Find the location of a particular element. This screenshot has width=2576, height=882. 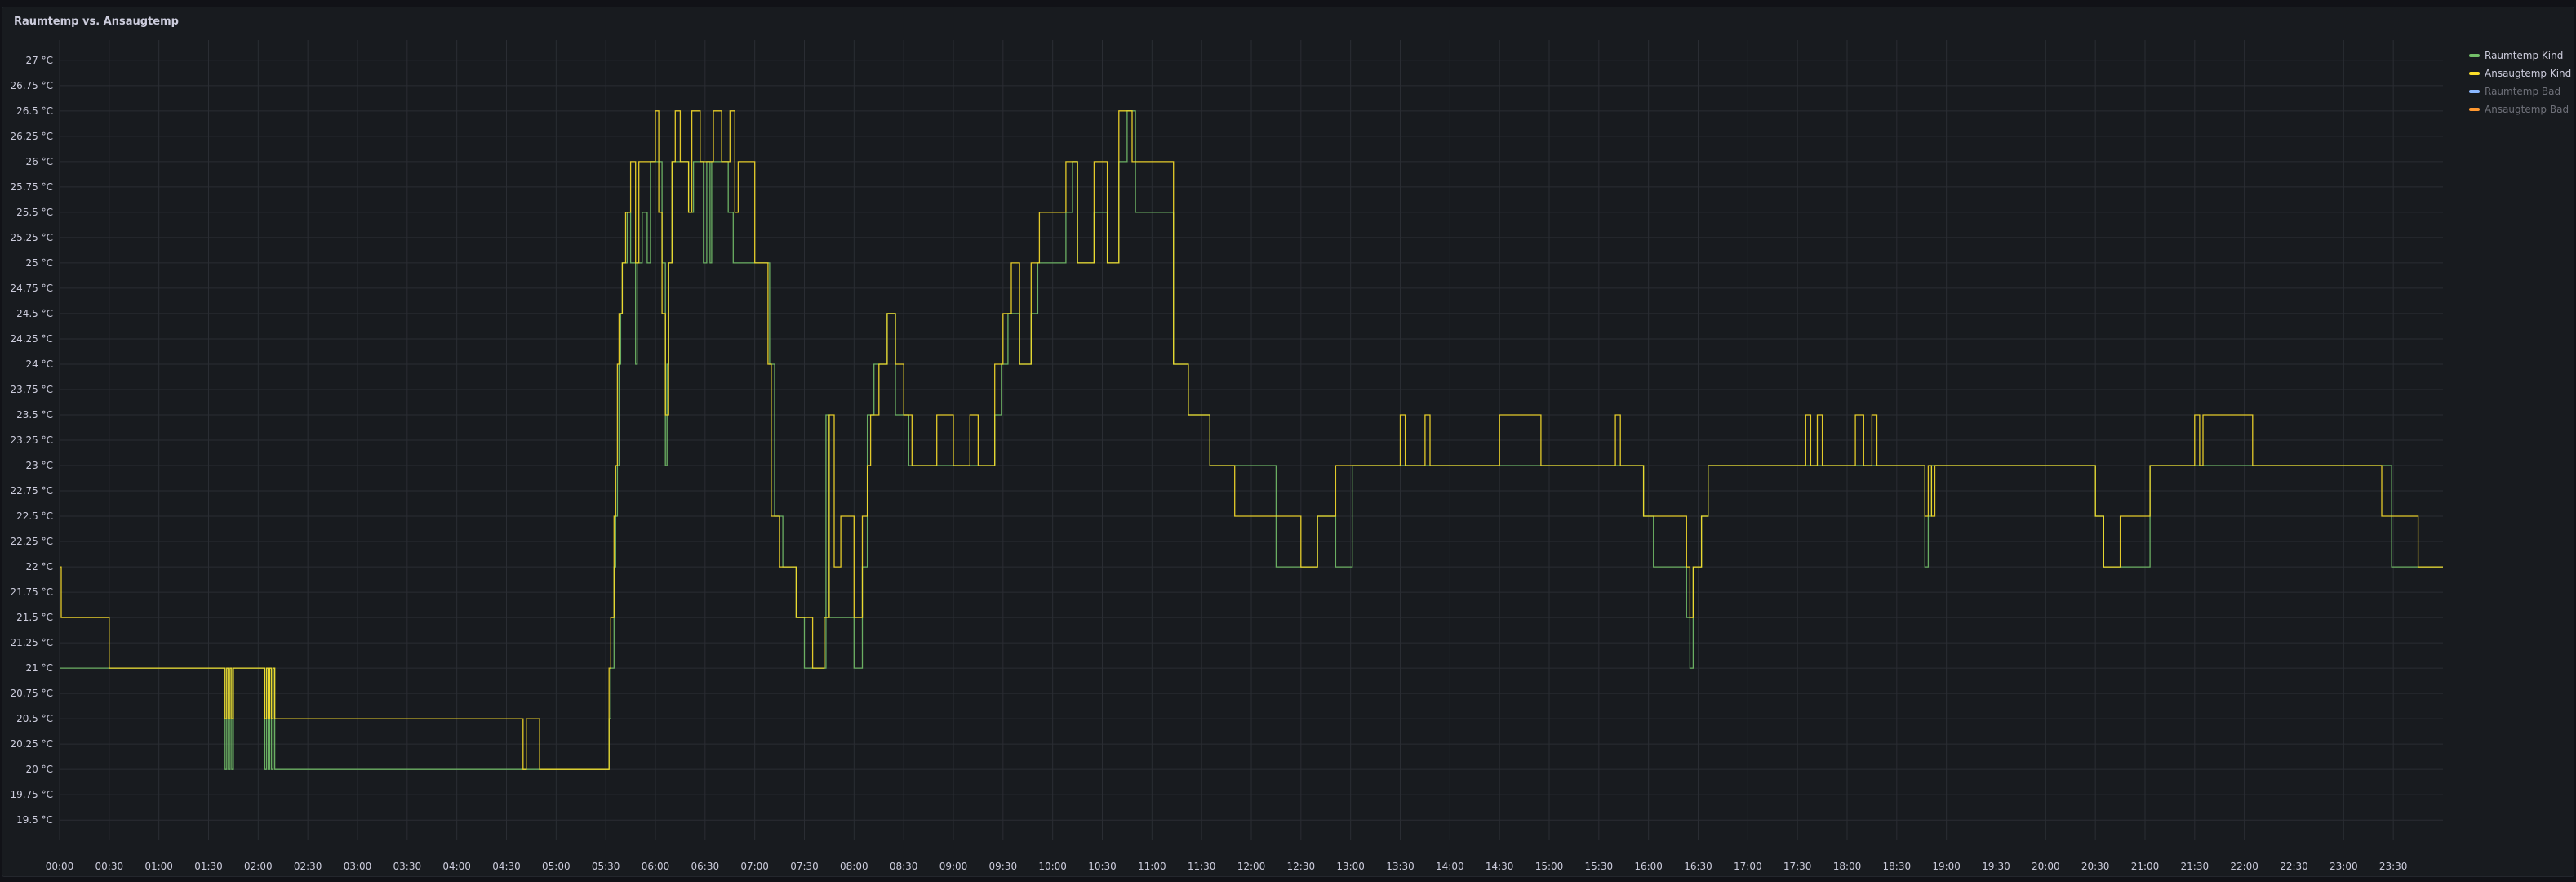

x-tick-label: 21:00 is located at coordinates (2145, 866).